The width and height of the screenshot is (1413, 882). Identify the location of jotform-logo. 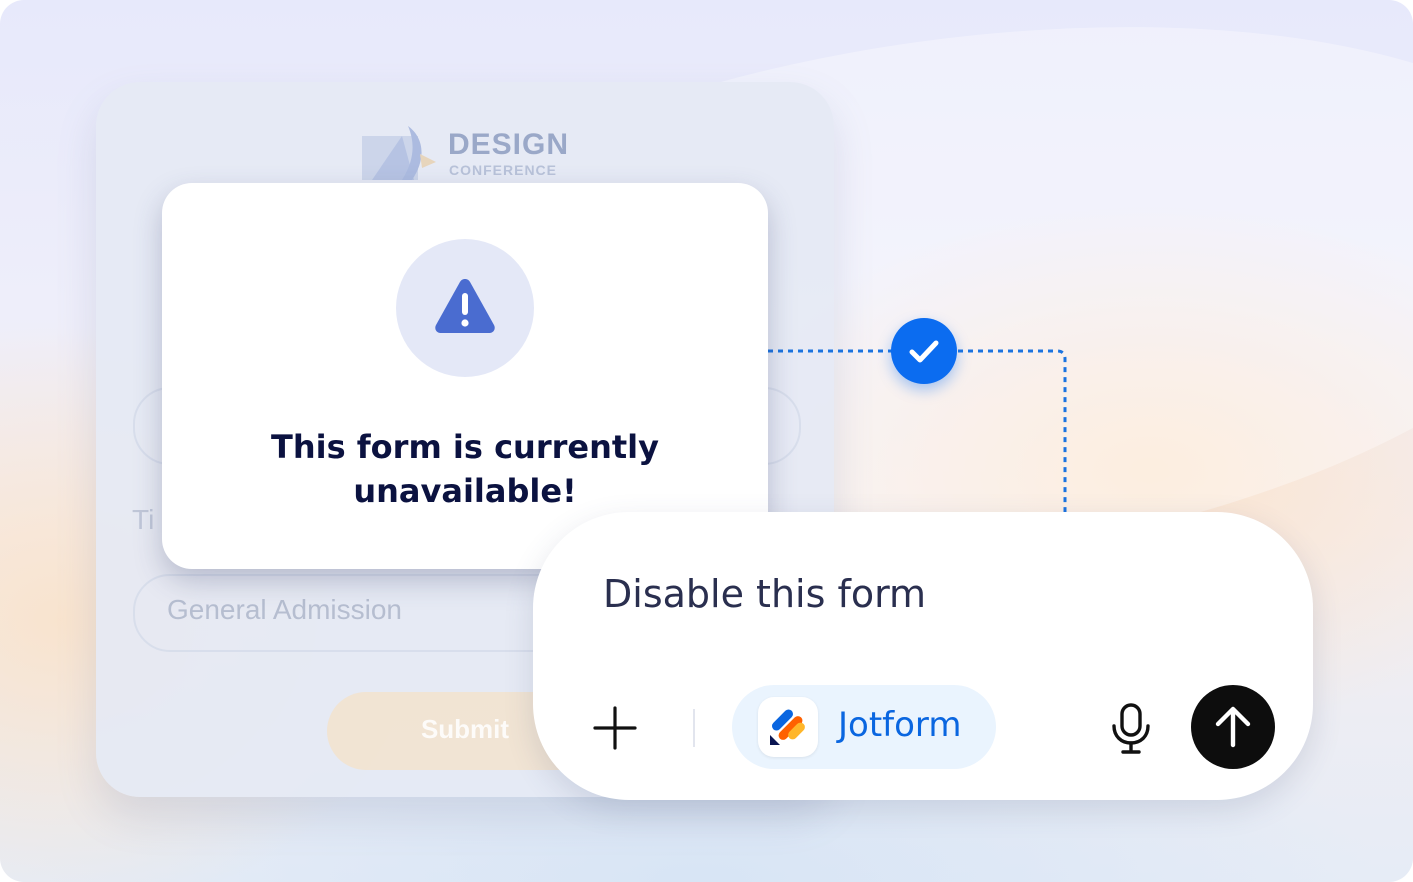
(788, 727).